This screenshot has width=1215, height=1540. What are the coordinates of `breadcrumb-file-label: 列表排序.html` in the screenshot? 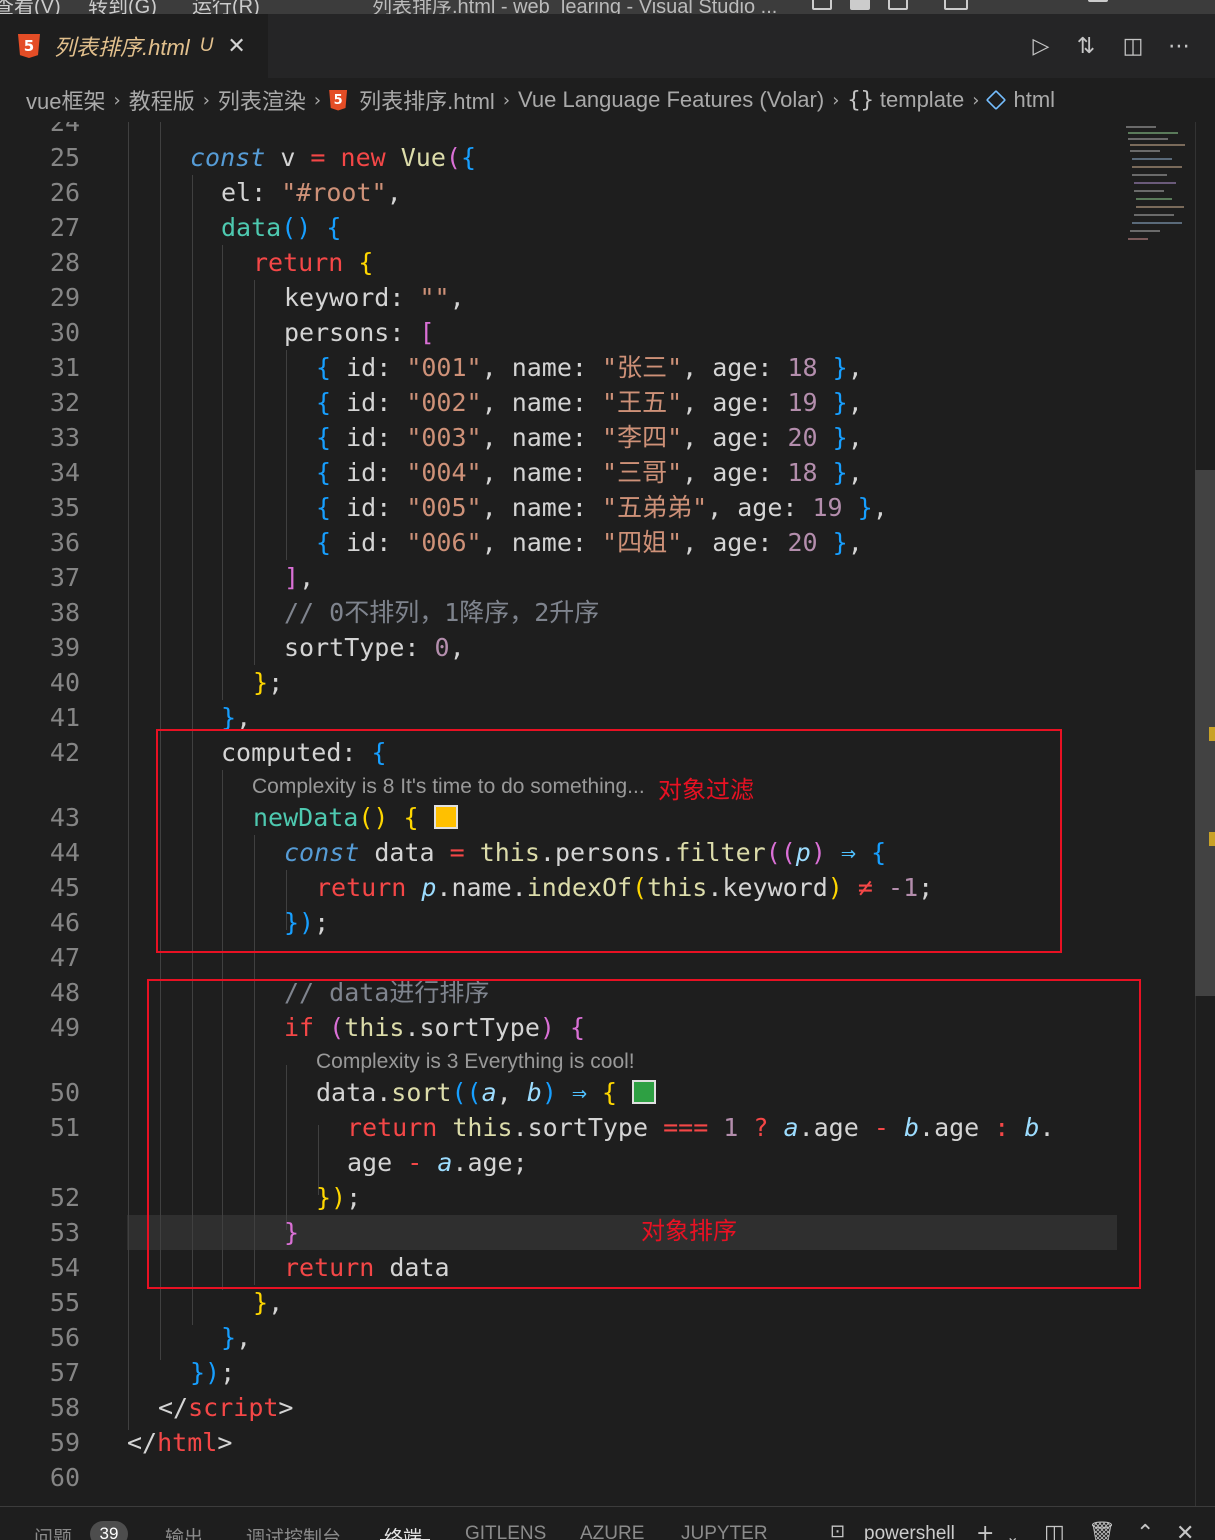 It's located at (427, 101).